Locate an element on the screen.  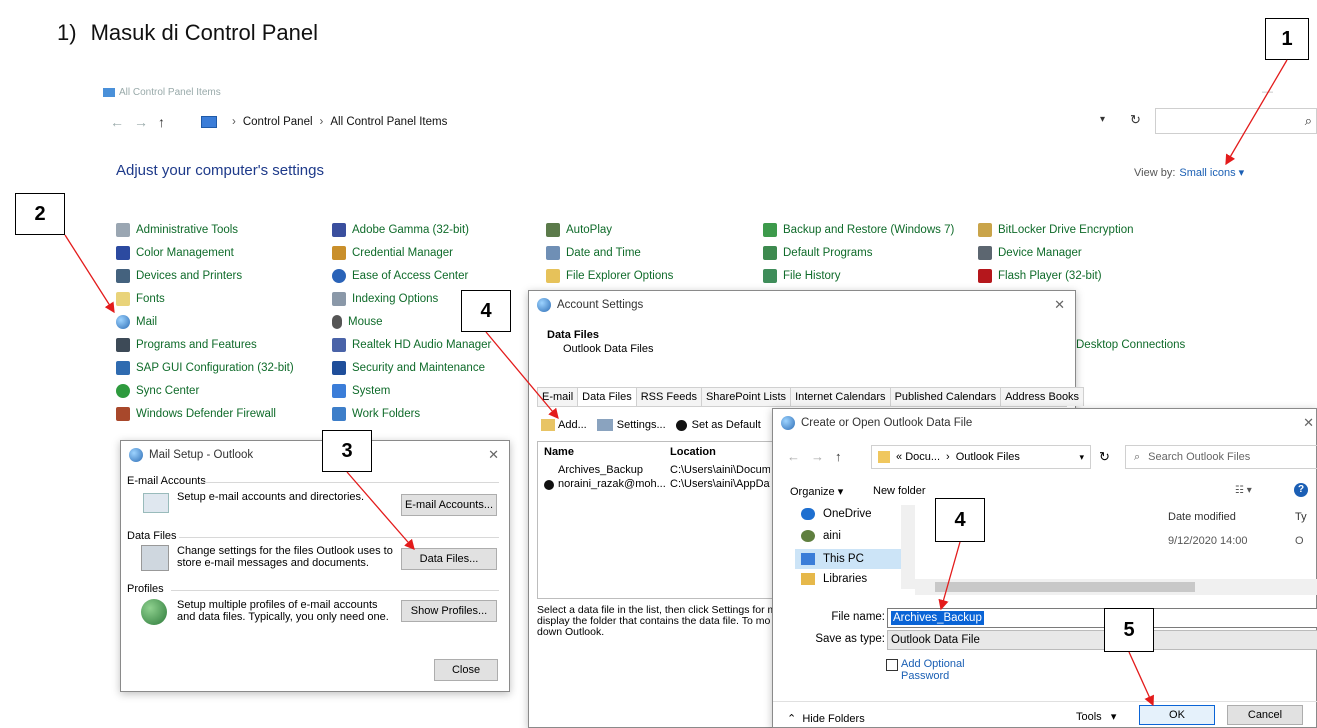
arrow-4b is located at coordinates (949, 576).